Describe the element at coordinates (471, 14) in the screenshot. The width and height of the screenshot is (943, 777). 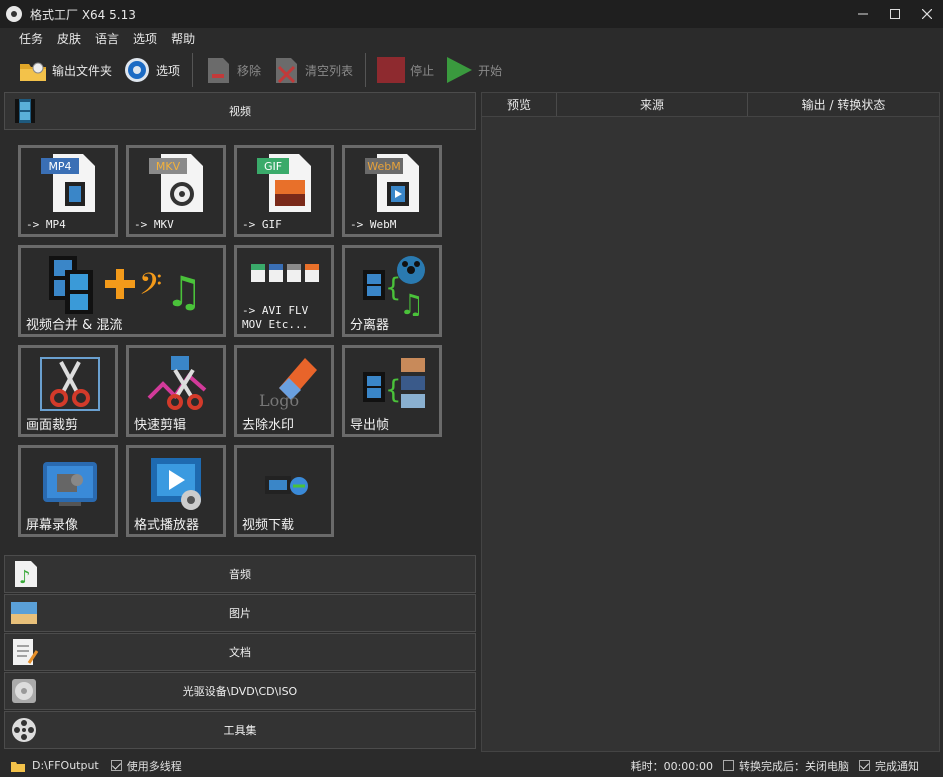
I see `title-bar: 格式工厂 X64 5.13` at that location.